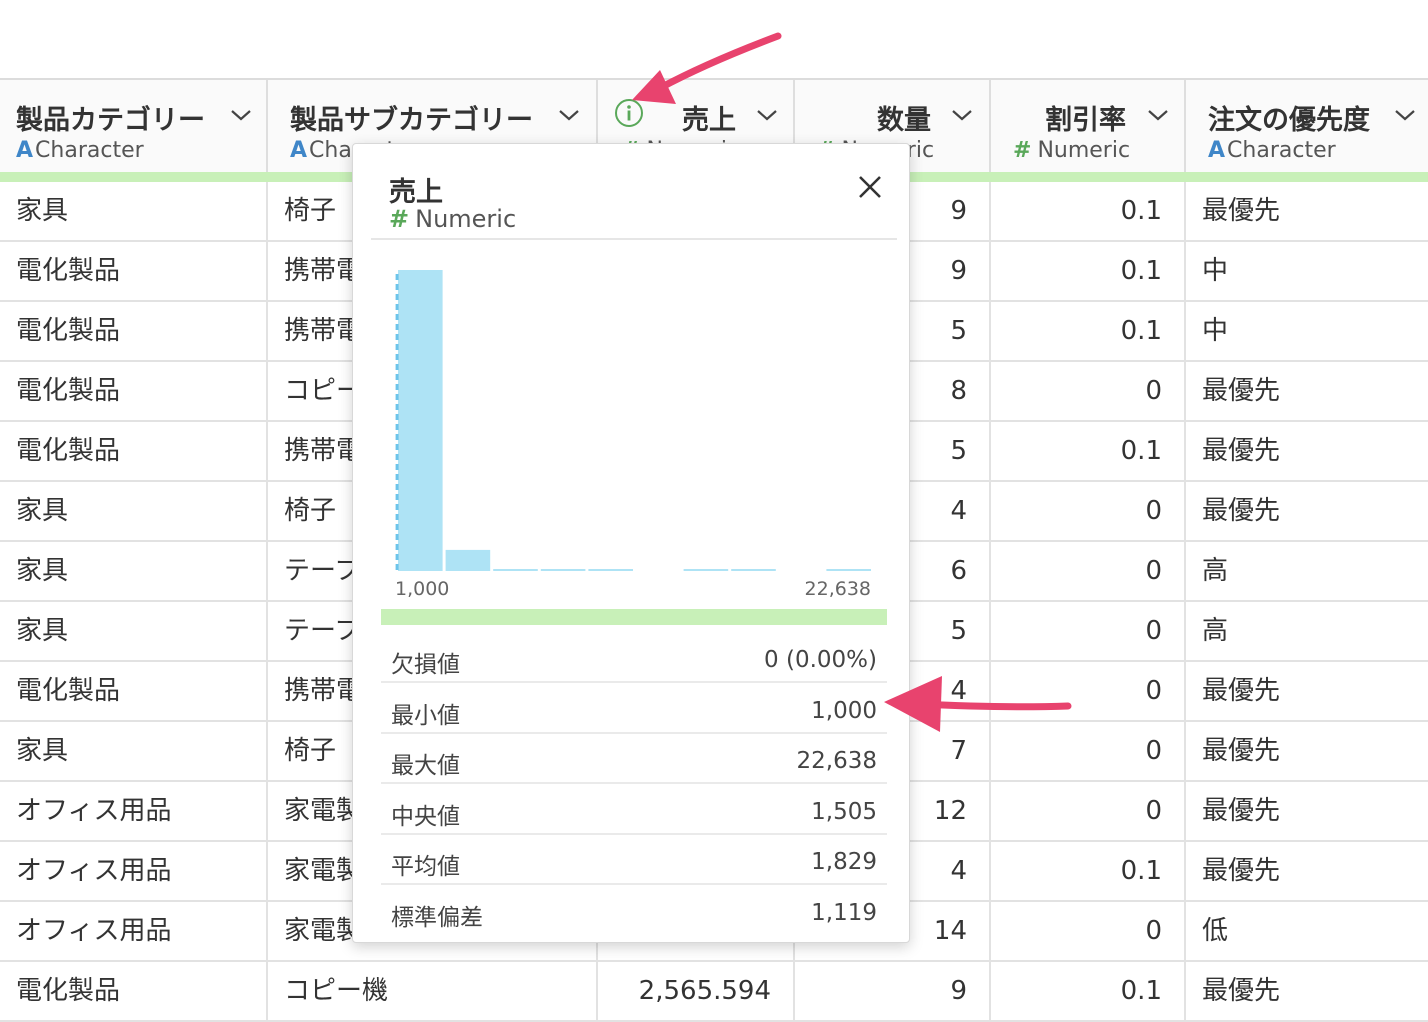 This screenshot has width=1428, height=1022. I want to click on cell-order-priority: 低, so click(1307, 931).